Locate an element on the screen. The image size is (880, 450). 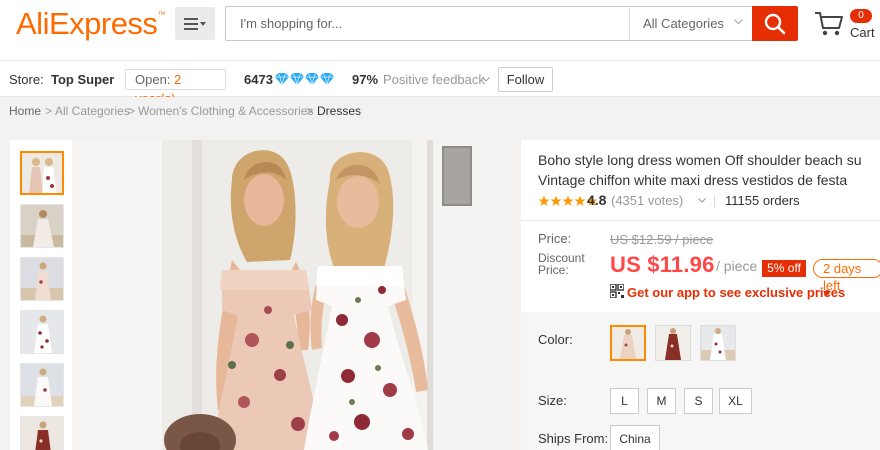
store-name-link: Top Super is located at coordinates (82, 79).